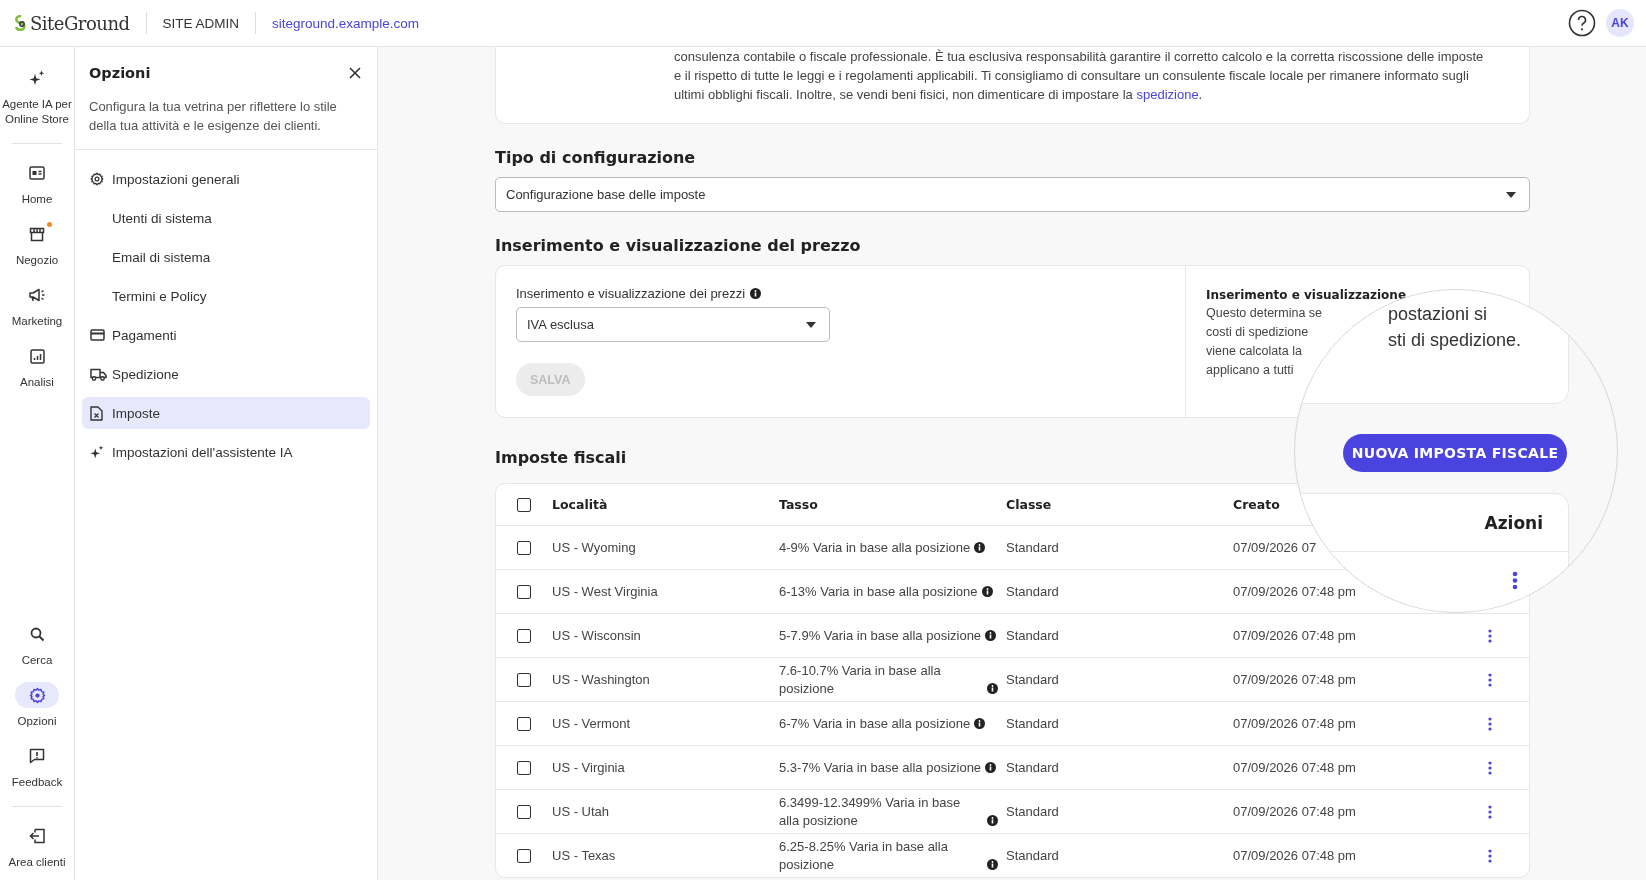 The width and height of the screenshot is (1646, 880). I want to click on table-cell-text: US - Vermont, so click(592, 723).